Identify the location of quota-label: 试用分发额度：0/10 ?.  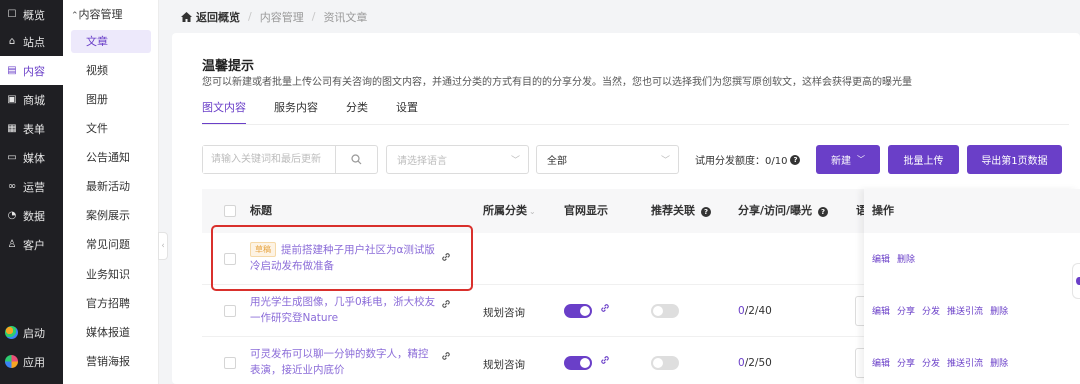
(748, 159).